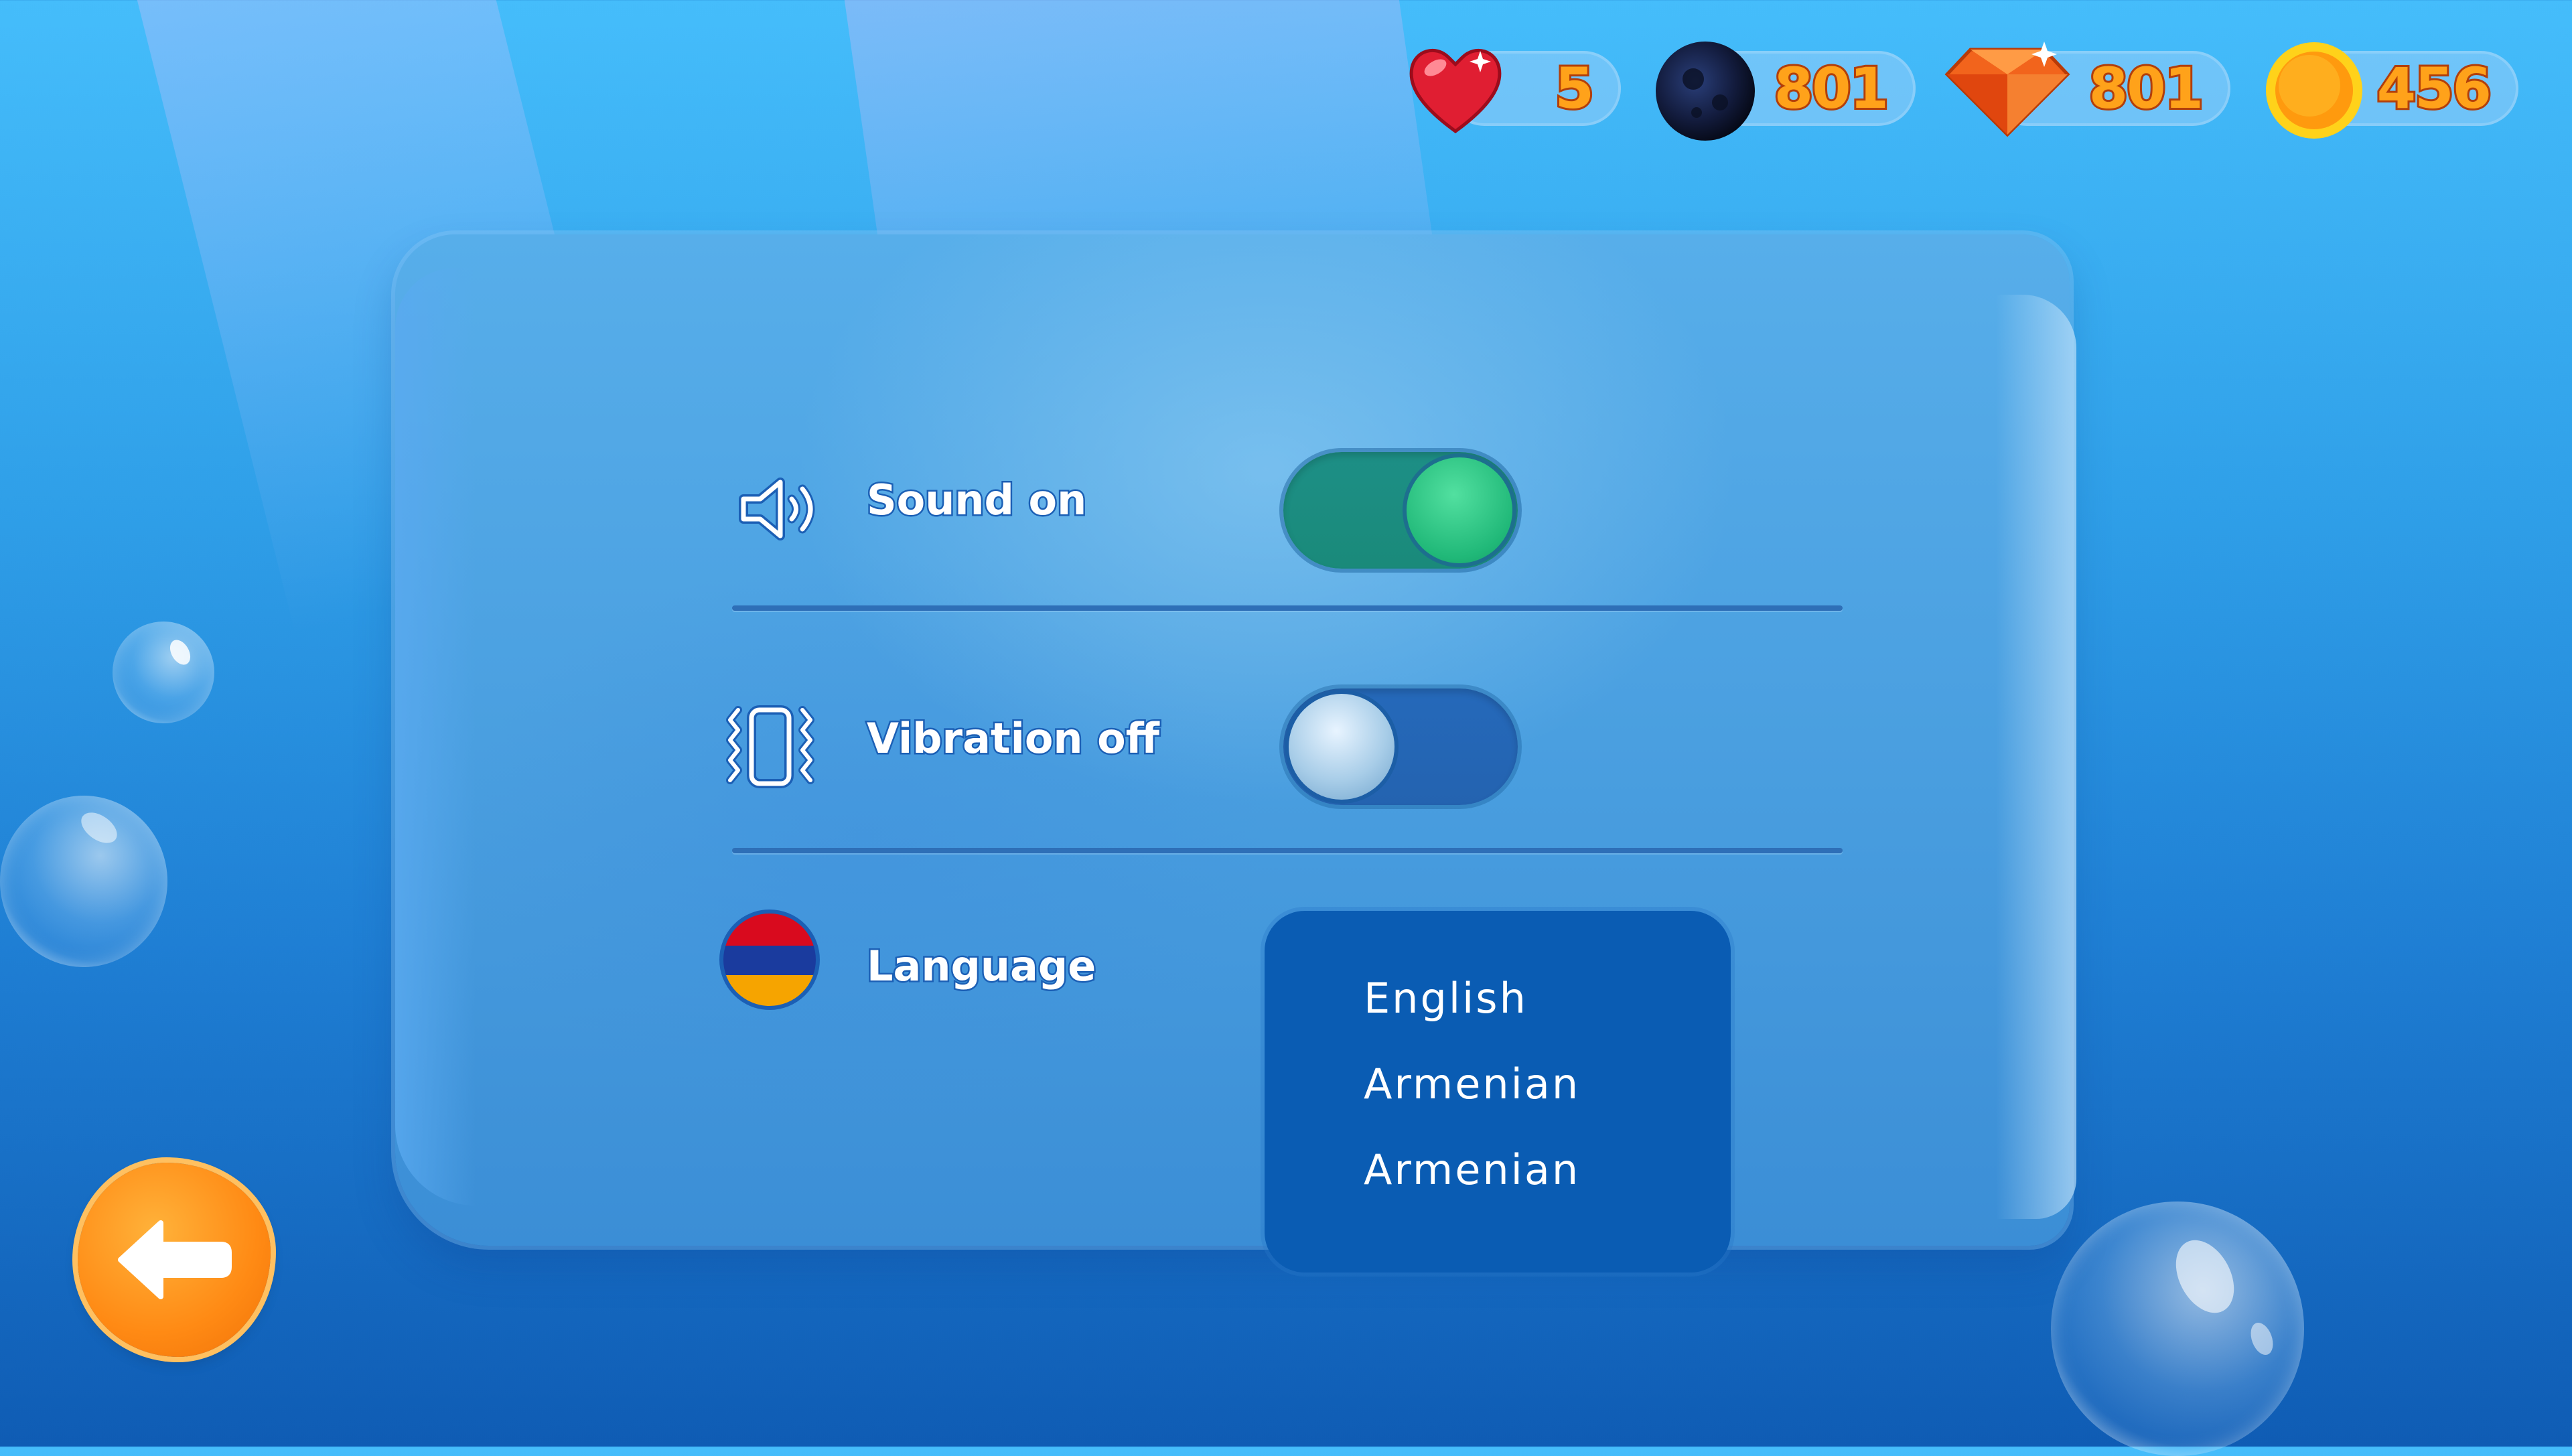 The image size is (2572, 1456). I want to click on language-label: Language, so click(981, 966).